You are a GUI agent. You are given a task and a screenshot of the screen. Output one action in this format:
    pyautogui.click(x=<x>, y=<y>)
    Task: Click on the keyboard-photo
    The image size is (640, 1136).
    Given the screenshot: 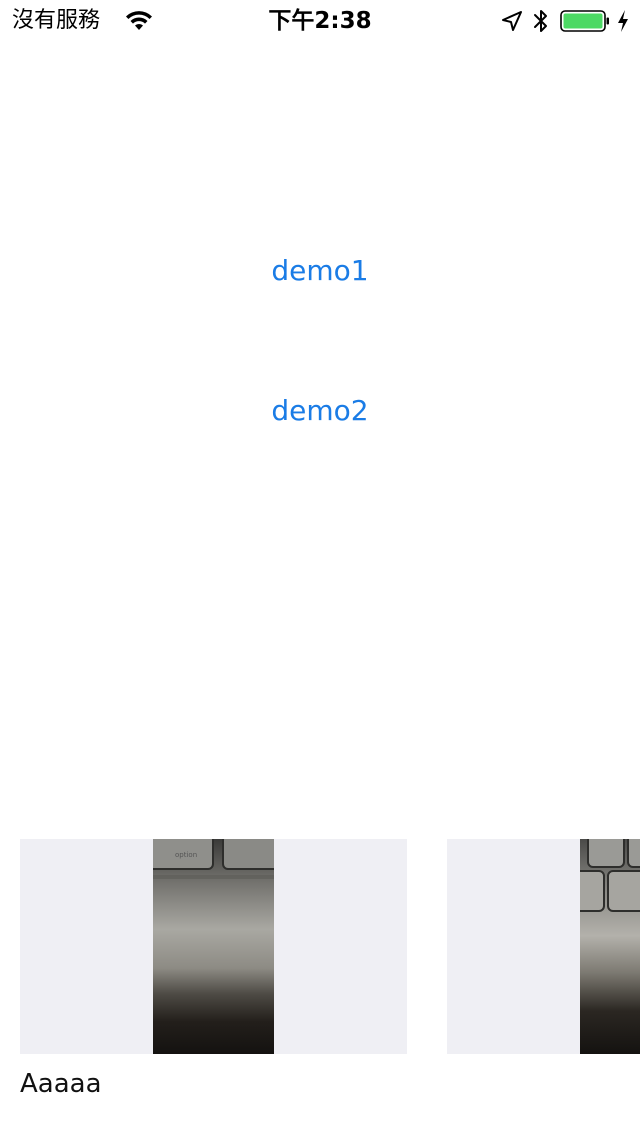 What is the action you would take?
    pyautogui.click(x=610, y=946)
    